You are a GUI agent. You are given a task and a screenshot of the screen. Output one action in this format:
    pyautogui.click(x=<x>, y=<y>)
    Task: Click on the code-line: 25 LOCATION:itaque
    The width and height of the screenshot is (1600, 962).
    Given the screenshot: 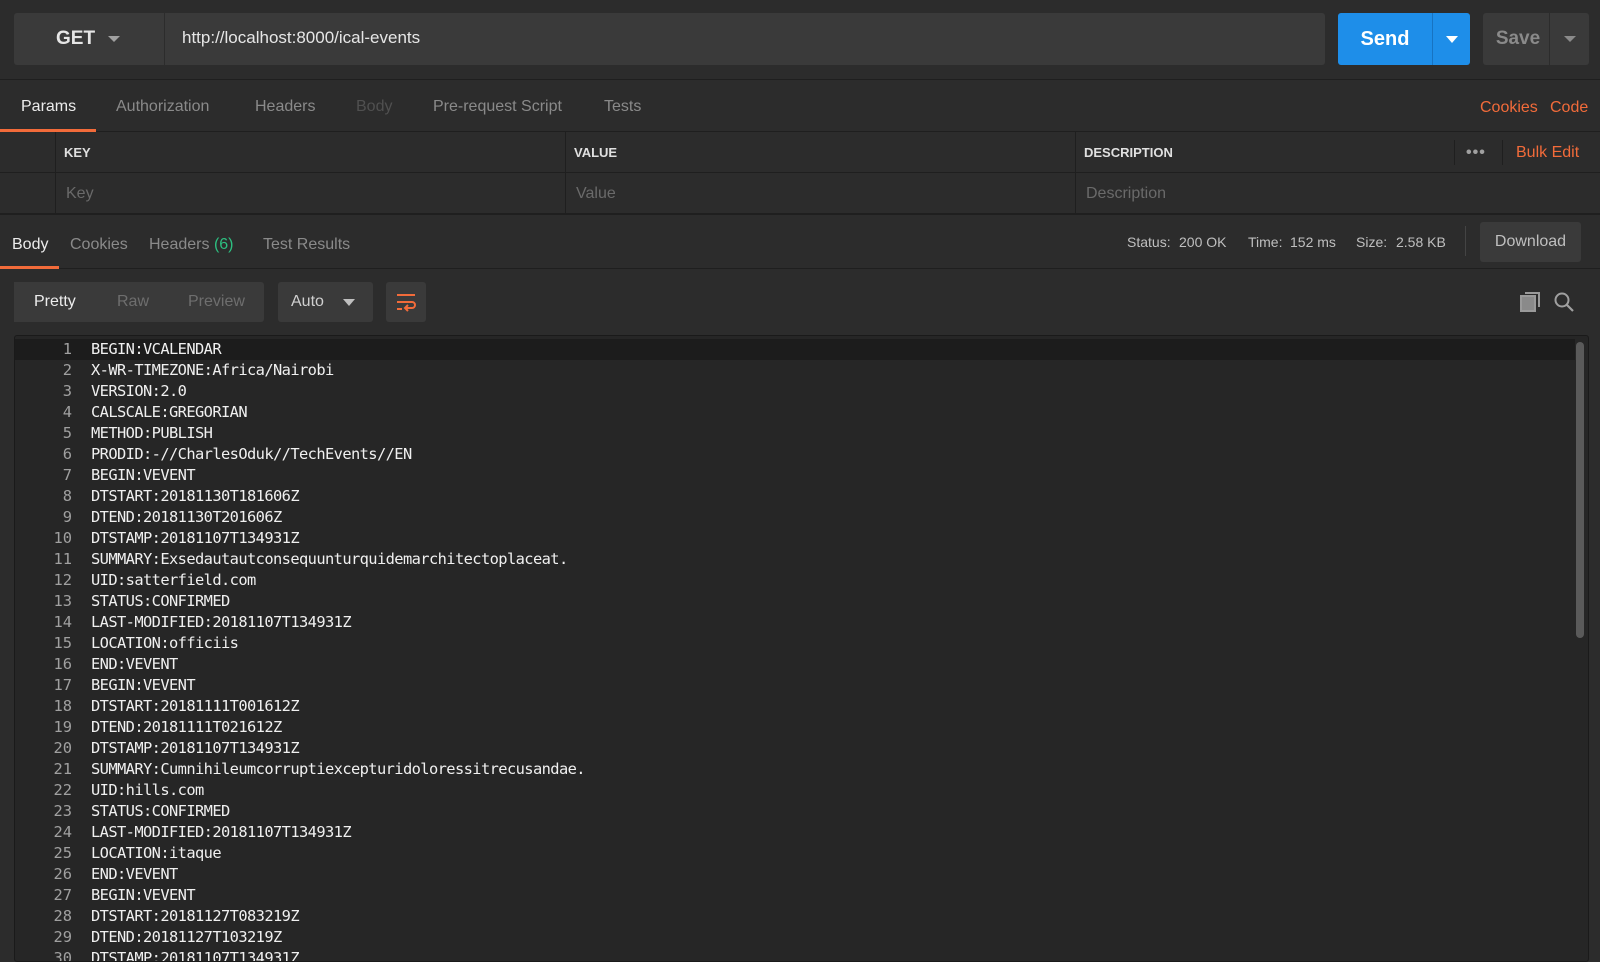 What is the action you would take?
    pyautogui.click(x=795, y=853)
    